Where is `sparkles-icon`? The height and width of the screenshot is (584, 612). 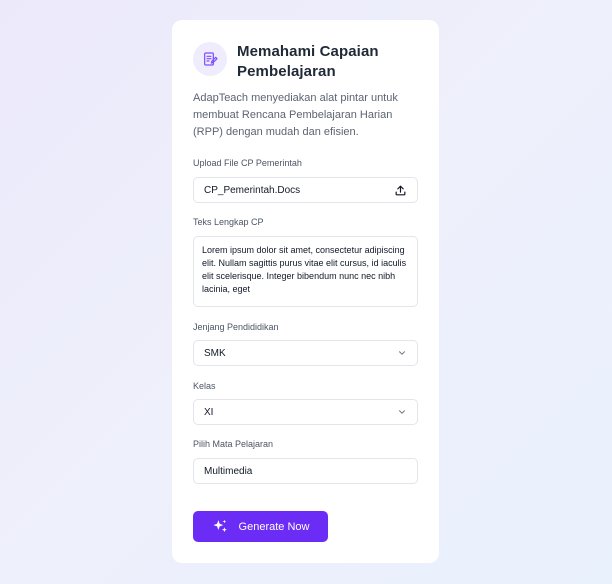
sparkles-icon is located at coordinates (220, 526).